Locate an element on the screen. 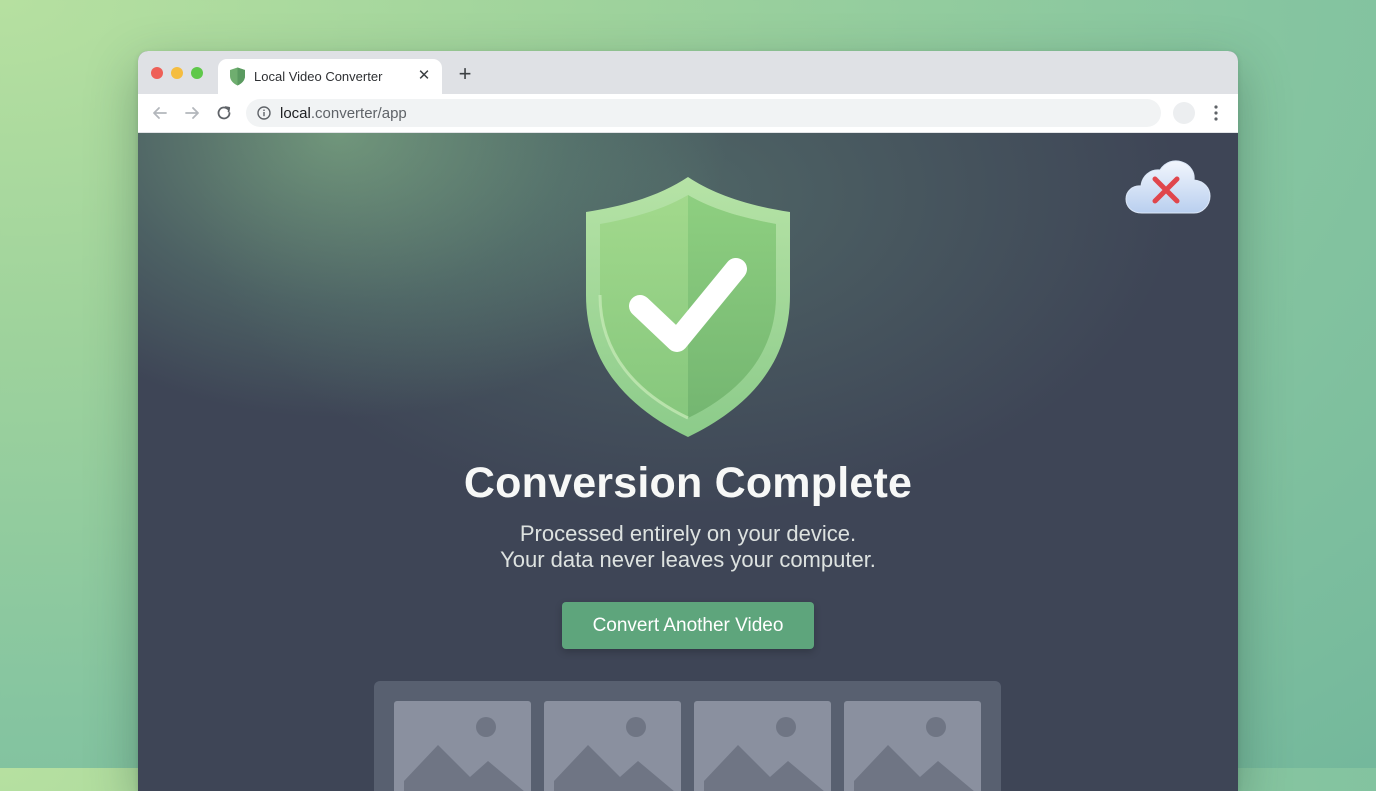 This screenshot has width=1376, height=791. vertical-dots-icon is located at coordinates (1216, 113).